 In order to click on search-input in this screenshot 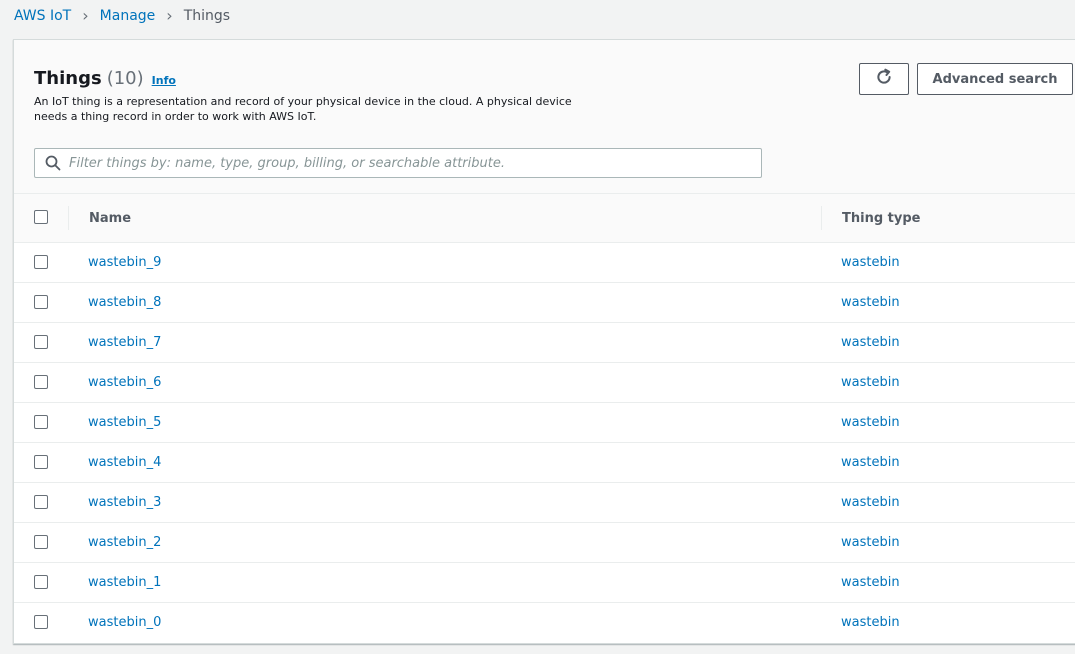, I will do `click(399, 163)`.